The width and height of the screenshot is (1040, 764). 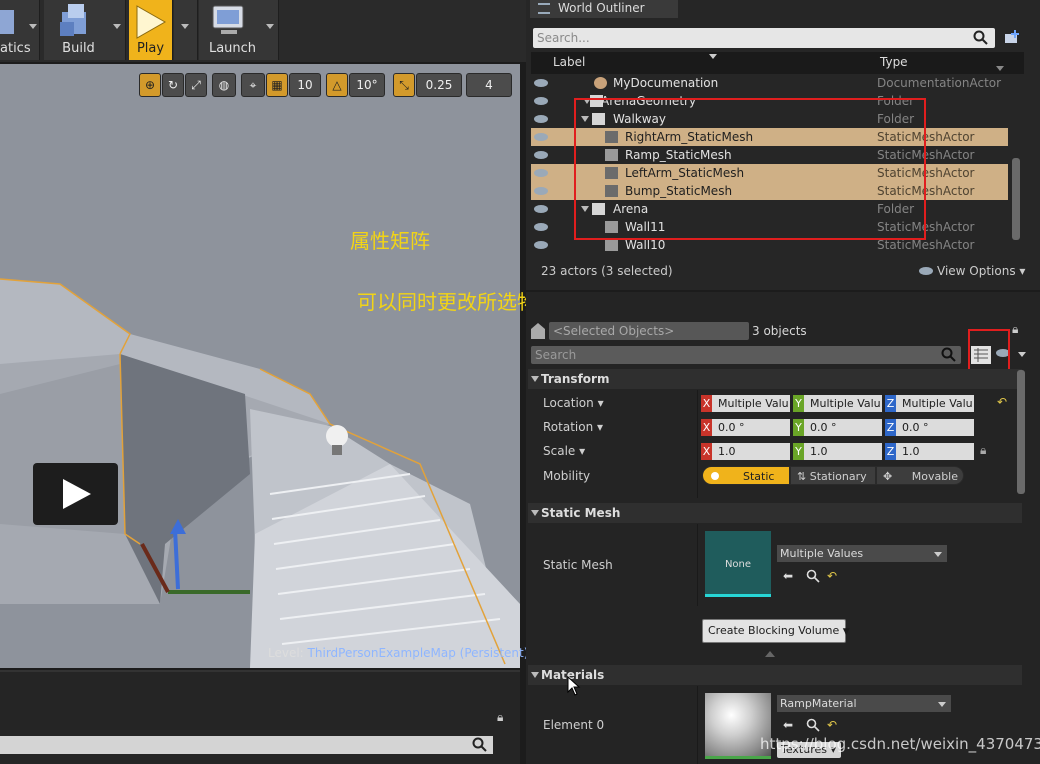 What do you see at coordinates (862, 553) in the screenshot?
I see `static-mesh-dropdown: Multiple Values` at bounding box center [862, 553].